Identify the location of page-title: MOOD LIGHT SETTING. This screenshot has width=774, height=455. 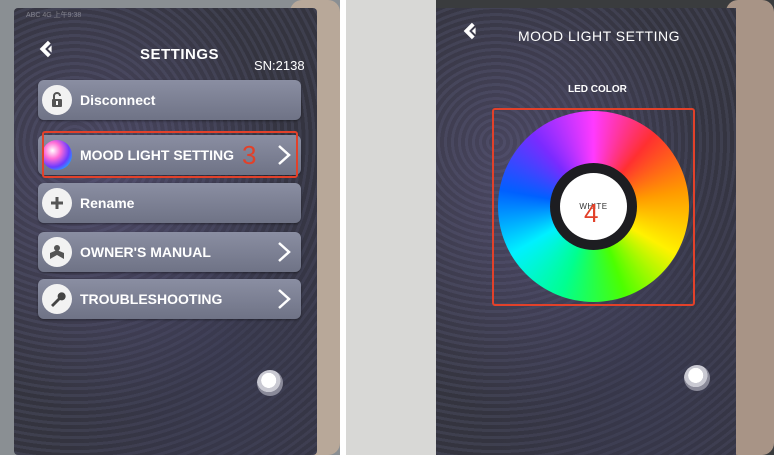
(599, 36).